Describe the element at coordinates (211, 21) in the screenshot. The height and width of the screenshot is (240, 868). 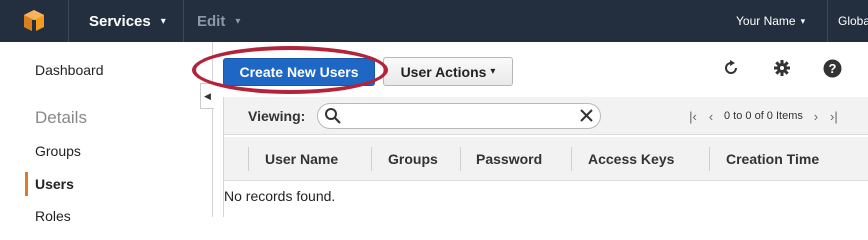
I see `edit-label: Edit` at that location.